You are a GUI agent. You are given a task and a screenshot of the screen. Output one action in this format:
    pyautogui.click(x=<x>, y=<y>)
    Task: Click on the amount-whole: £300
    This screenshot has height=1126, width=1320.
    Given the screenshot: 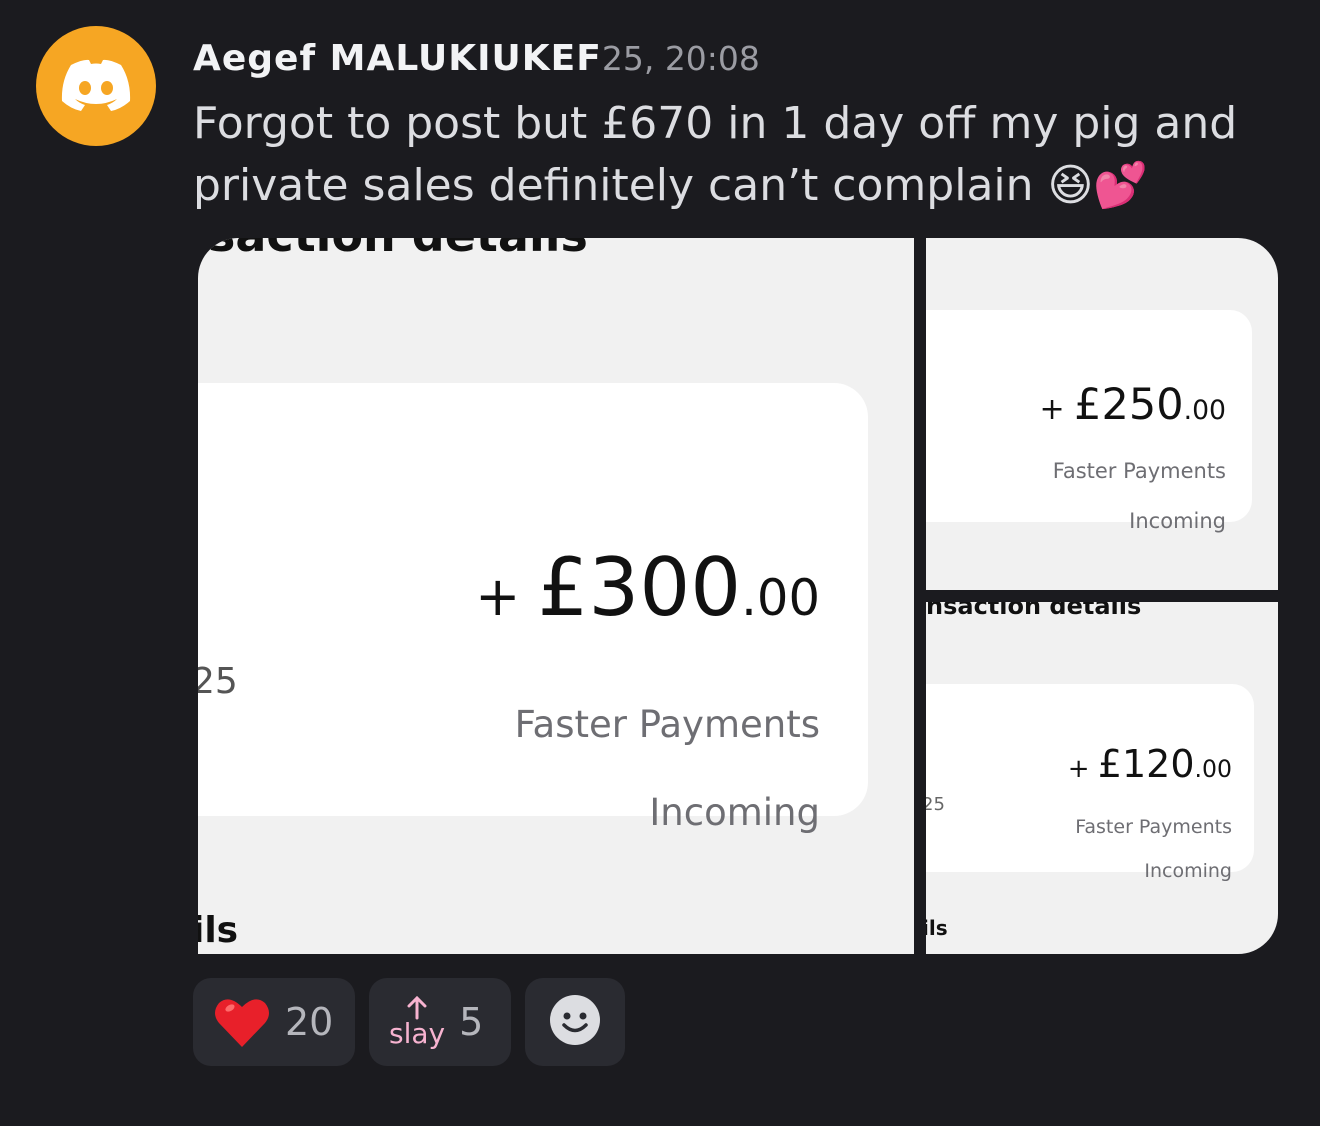 What is the action you would take?
    pyautogui.click(x=639, y=587)
    